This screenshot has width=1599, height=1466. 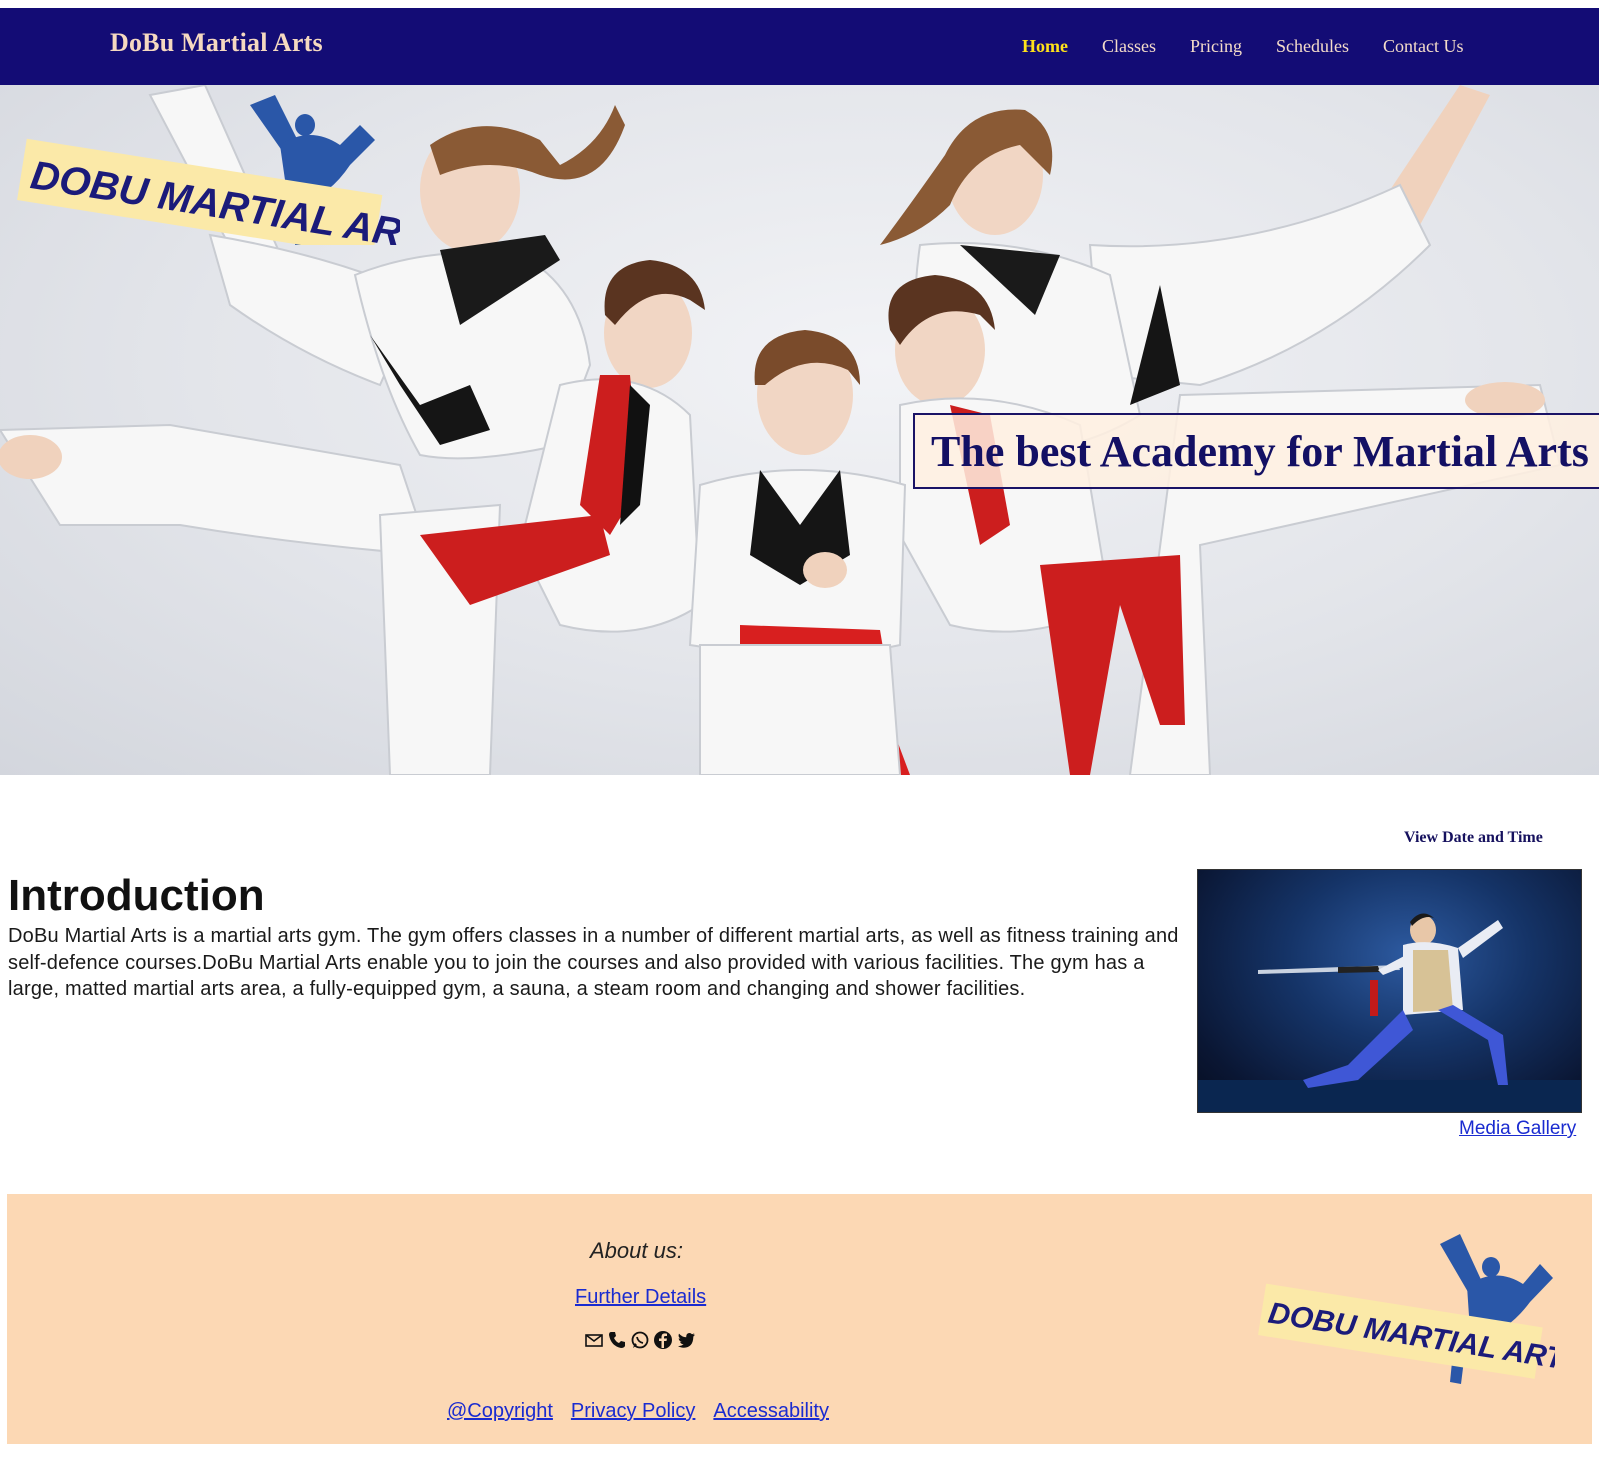 What do you see at coordinates (633, 1411) in the screenshot?
I see `privacy-policy-link: Privacy Policy` at bounding box center [633, 1411].